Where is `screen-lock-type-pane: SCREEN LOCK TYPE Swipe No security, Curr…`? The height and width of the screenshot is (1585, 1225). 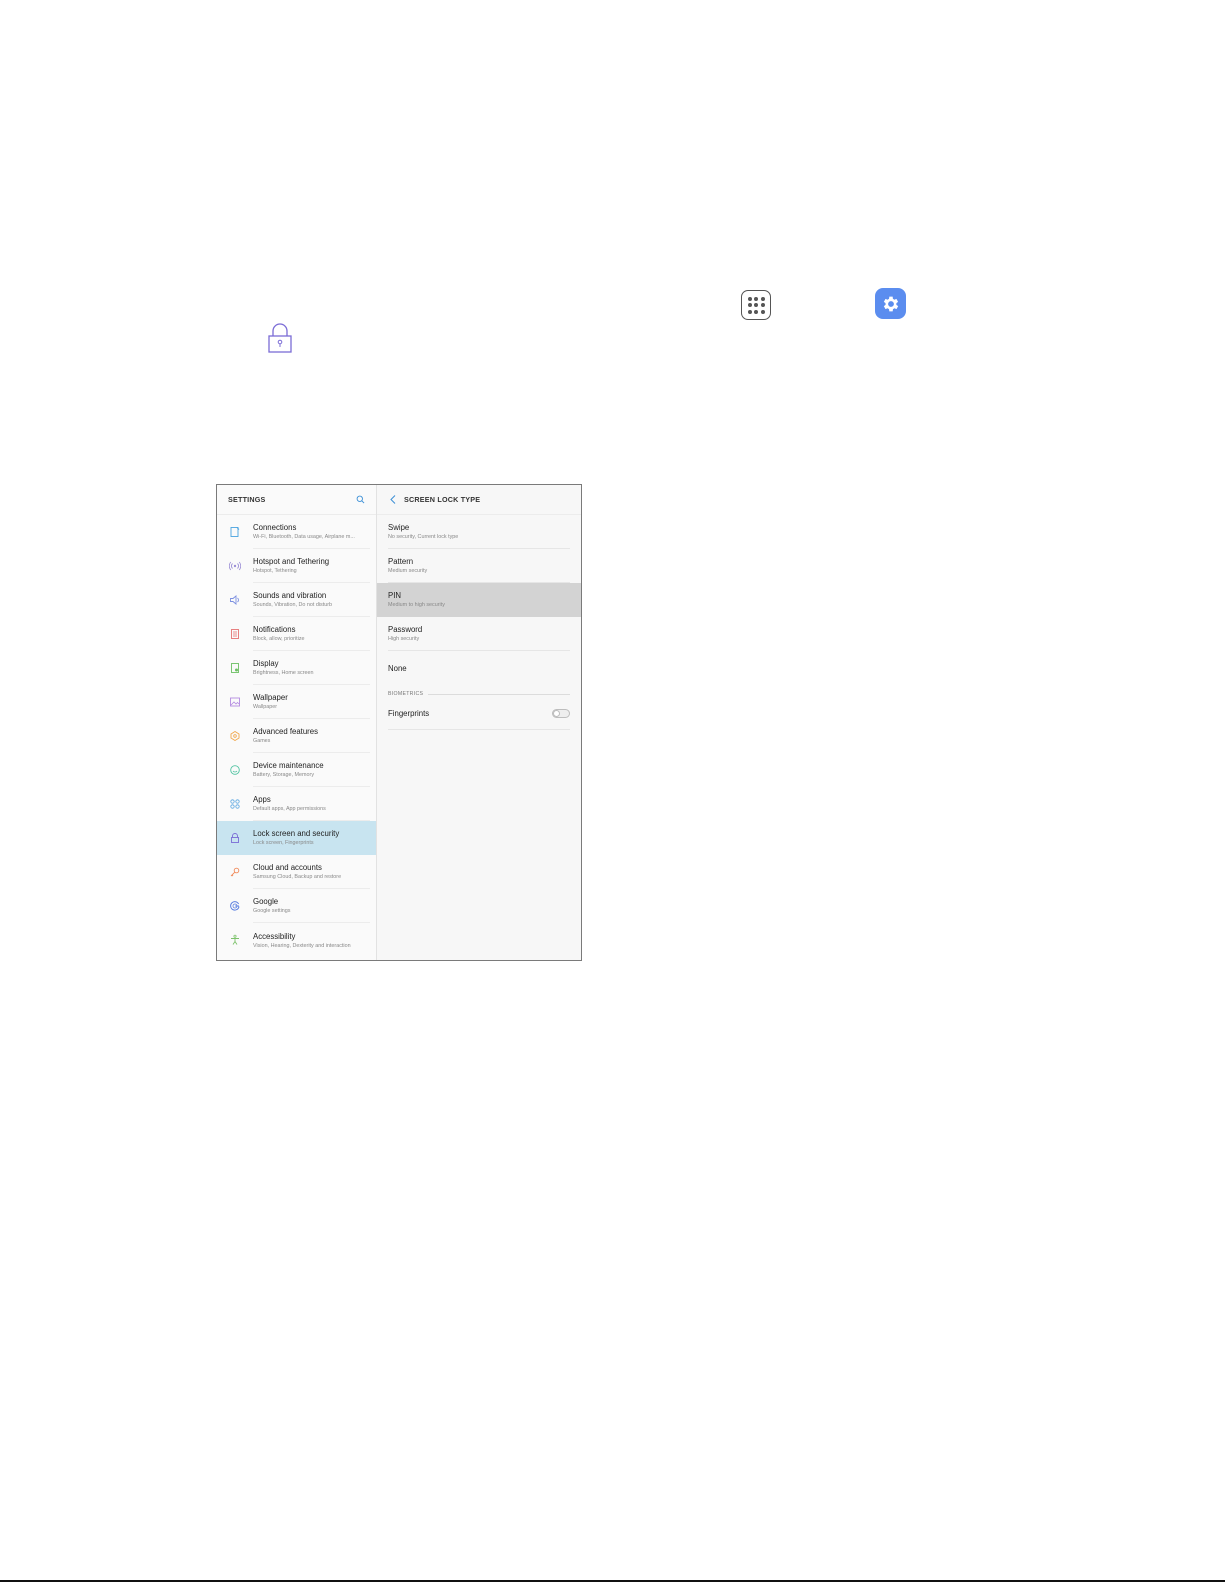
screen-lock-type-pane: SCREEN LOCK TYPE Swipe No security, Curr… is located at coordinates (479, 722).